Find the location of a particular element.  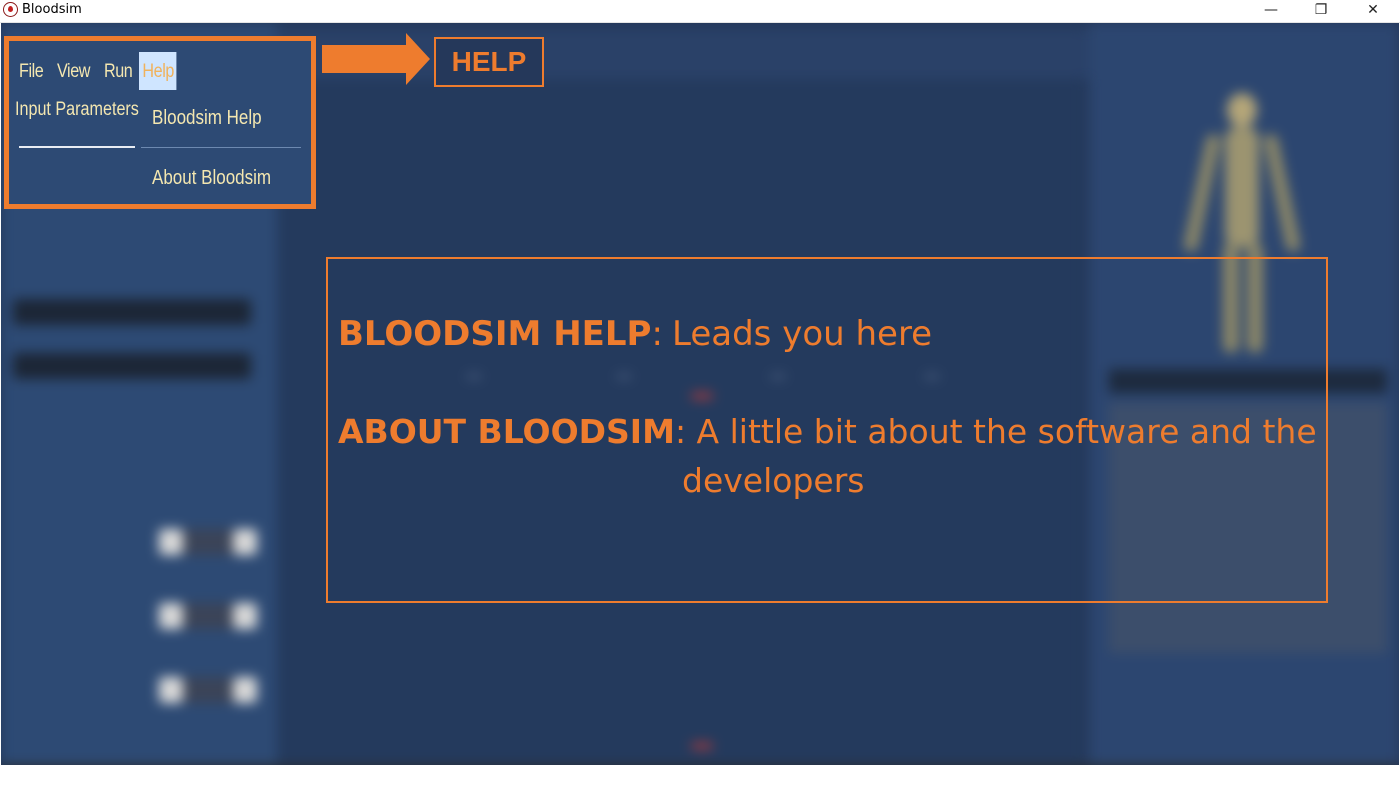

menu-view: View is located at coordinates (73, 71).